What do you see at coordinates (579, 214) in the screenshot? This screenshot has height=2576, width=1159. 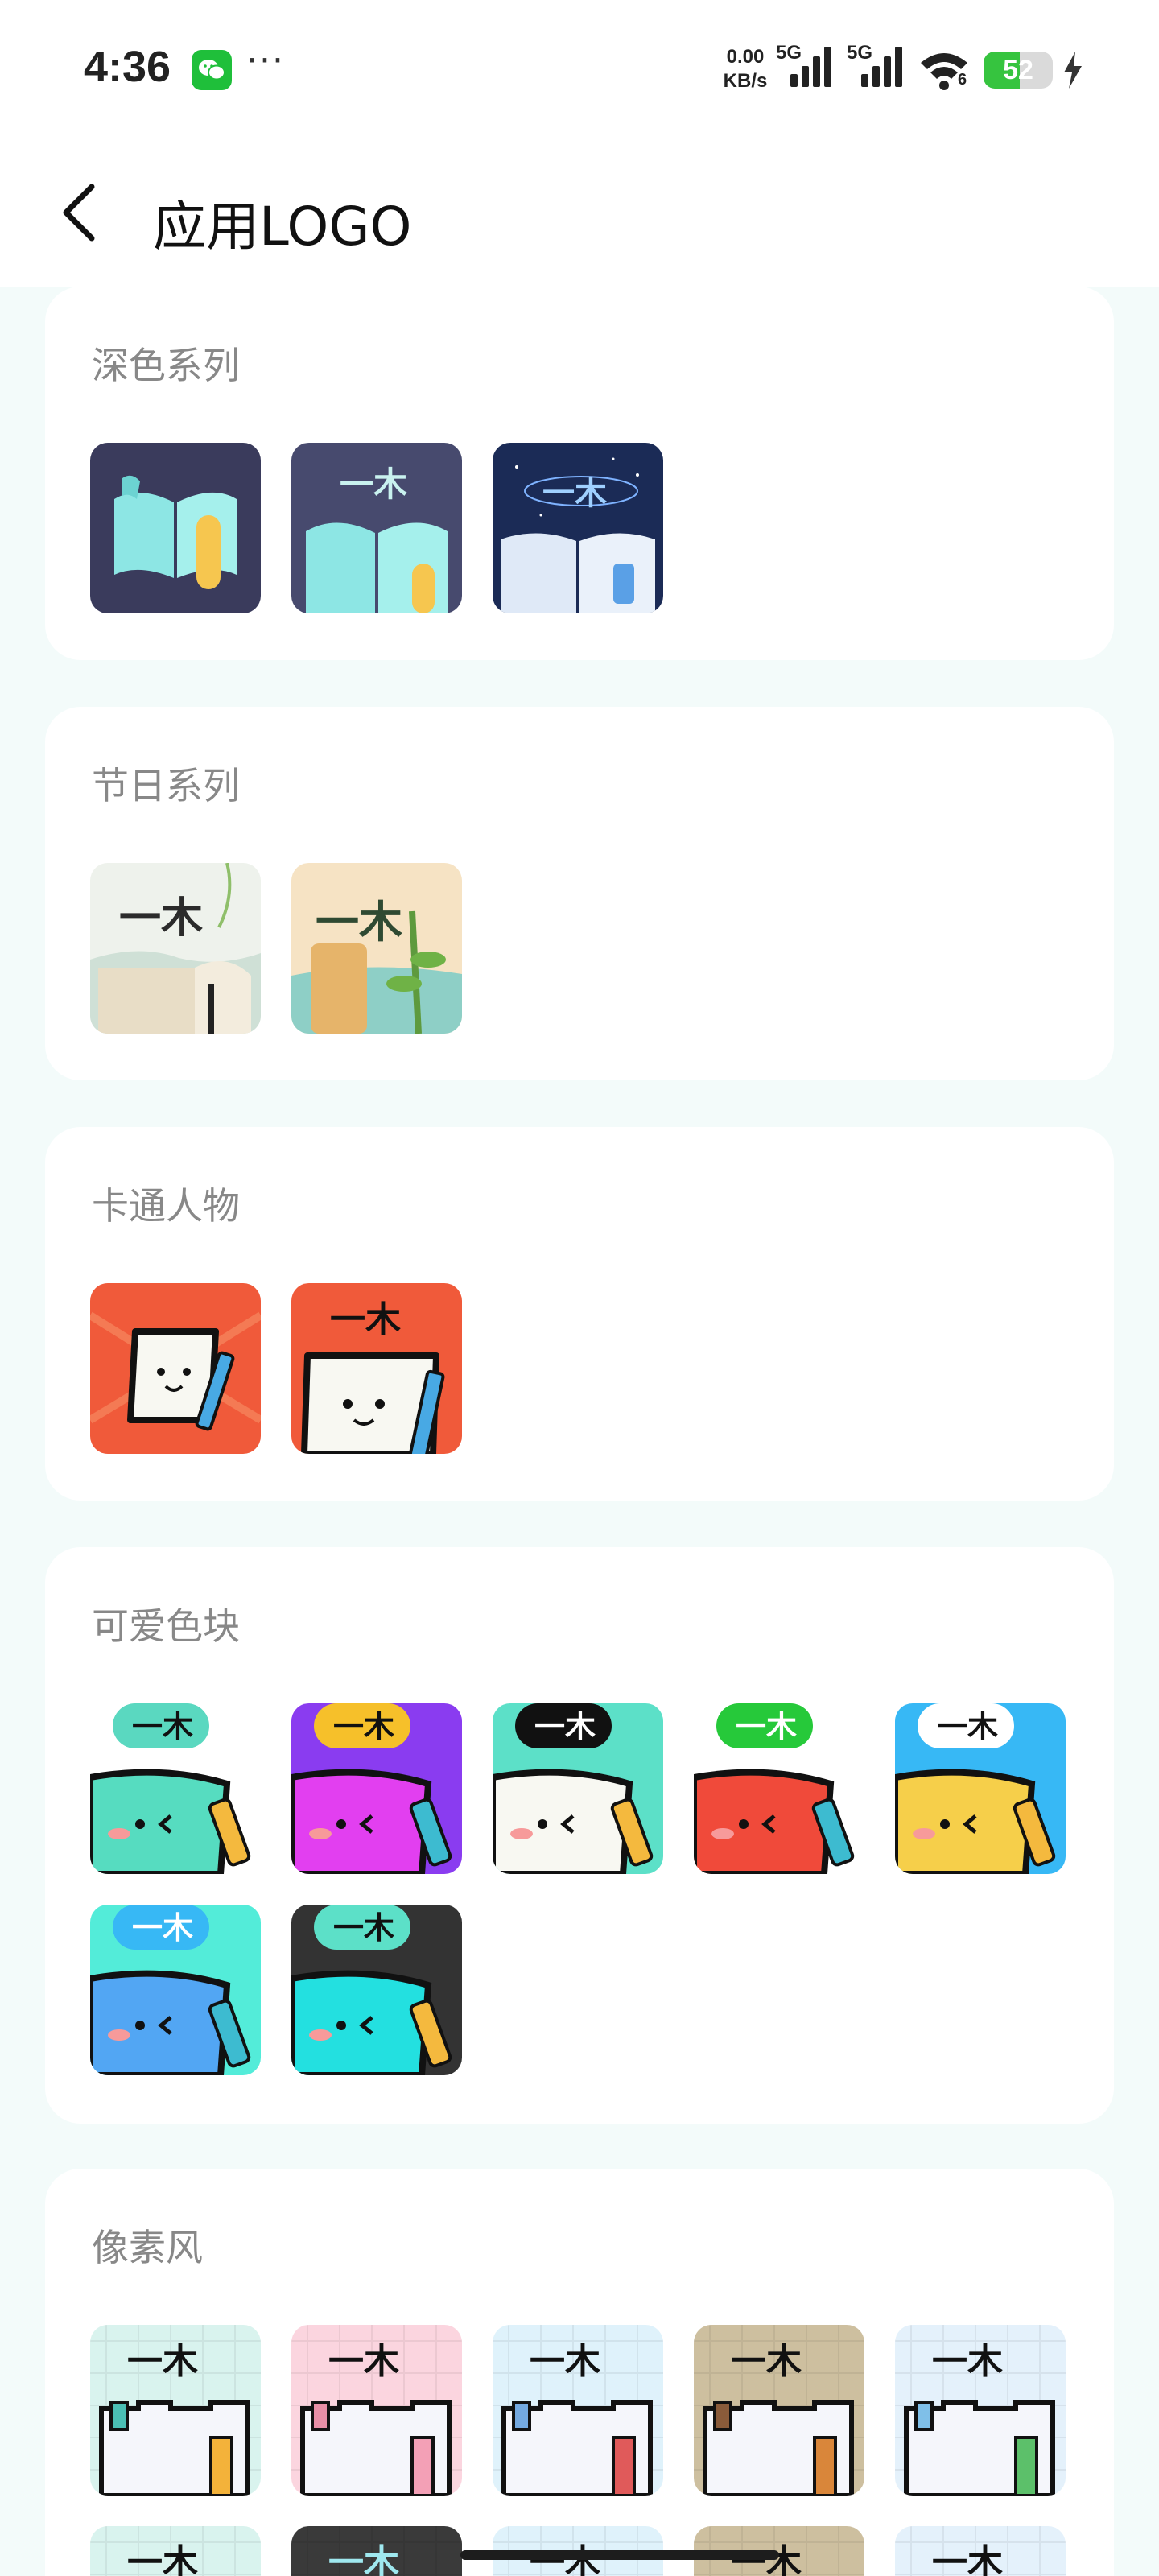 I see `app-header: 应用LOGO` at bounding box center [579, 214].